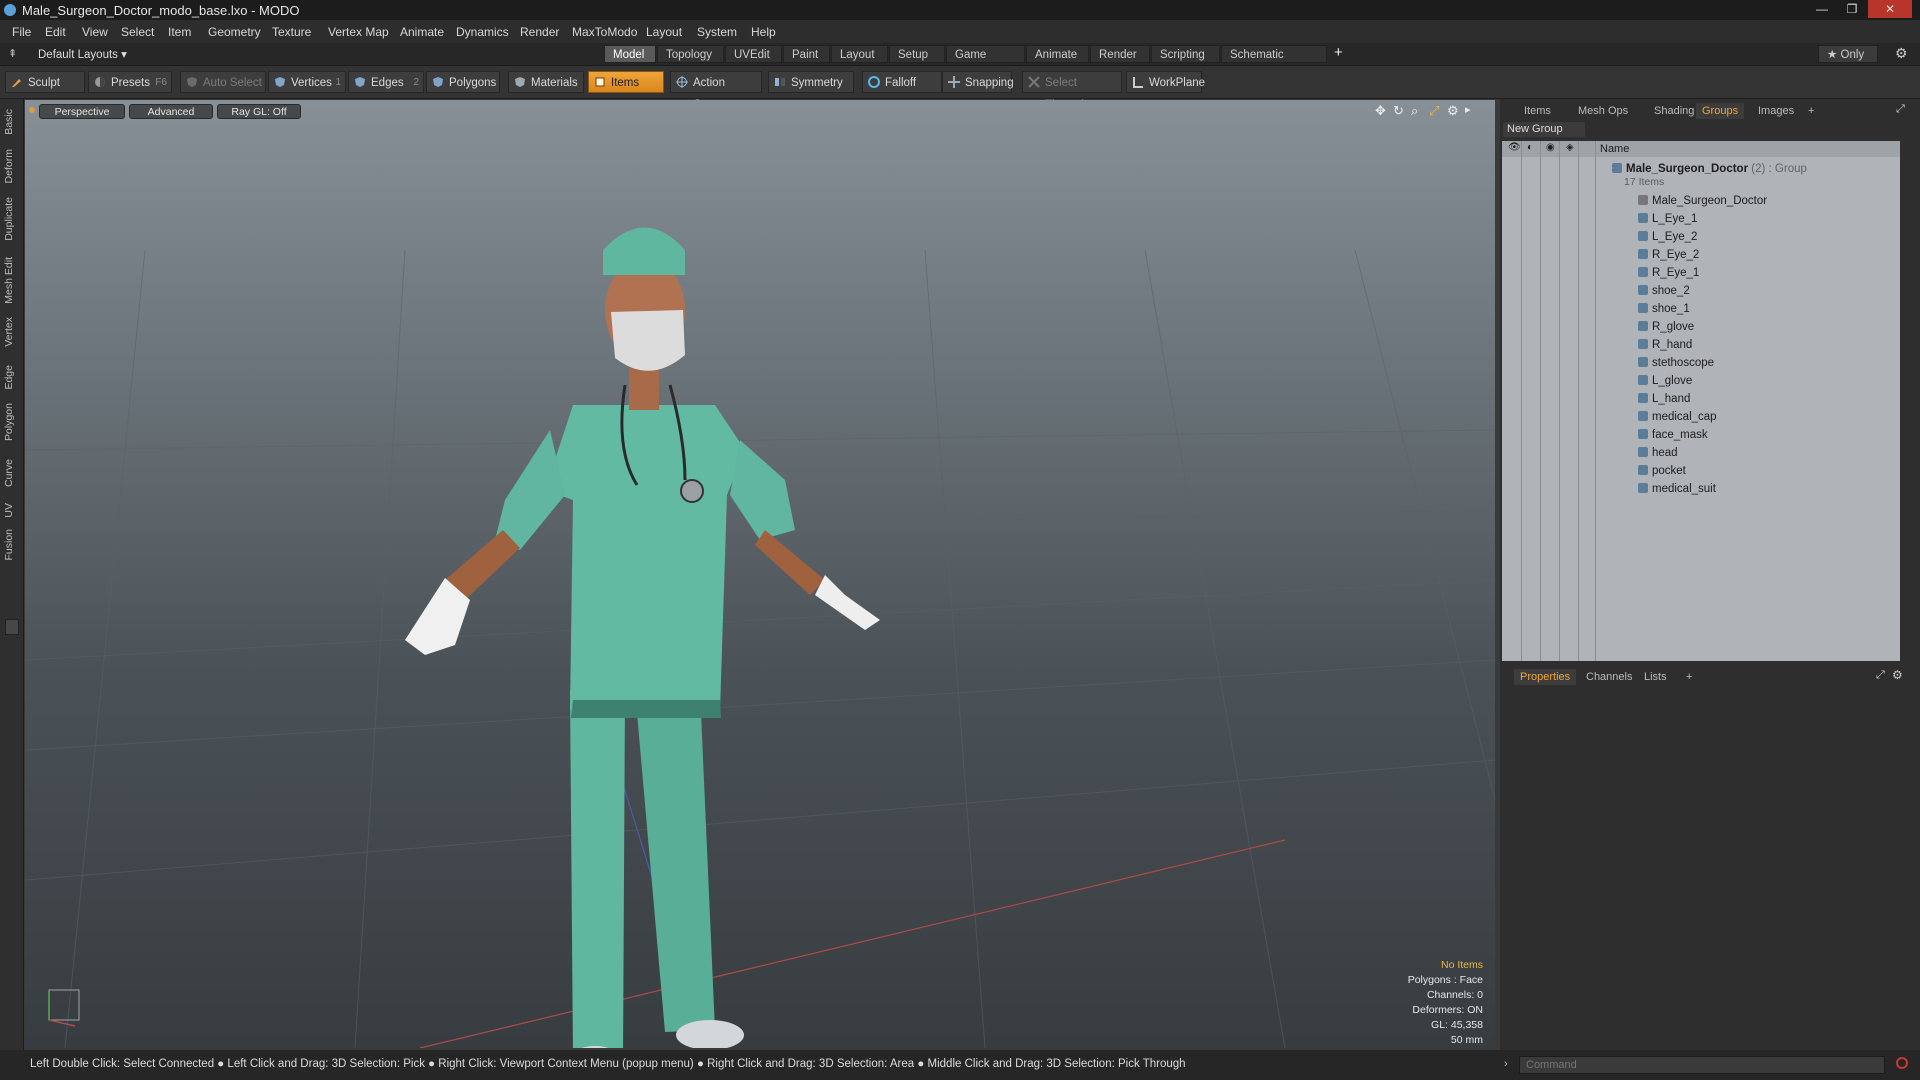 The height and width of the screenshot is (1080, 1920). Describe the element at coordinates (82, 54) in the screenshot. I see `layout-selector: Default Layouts ▾` at that location.